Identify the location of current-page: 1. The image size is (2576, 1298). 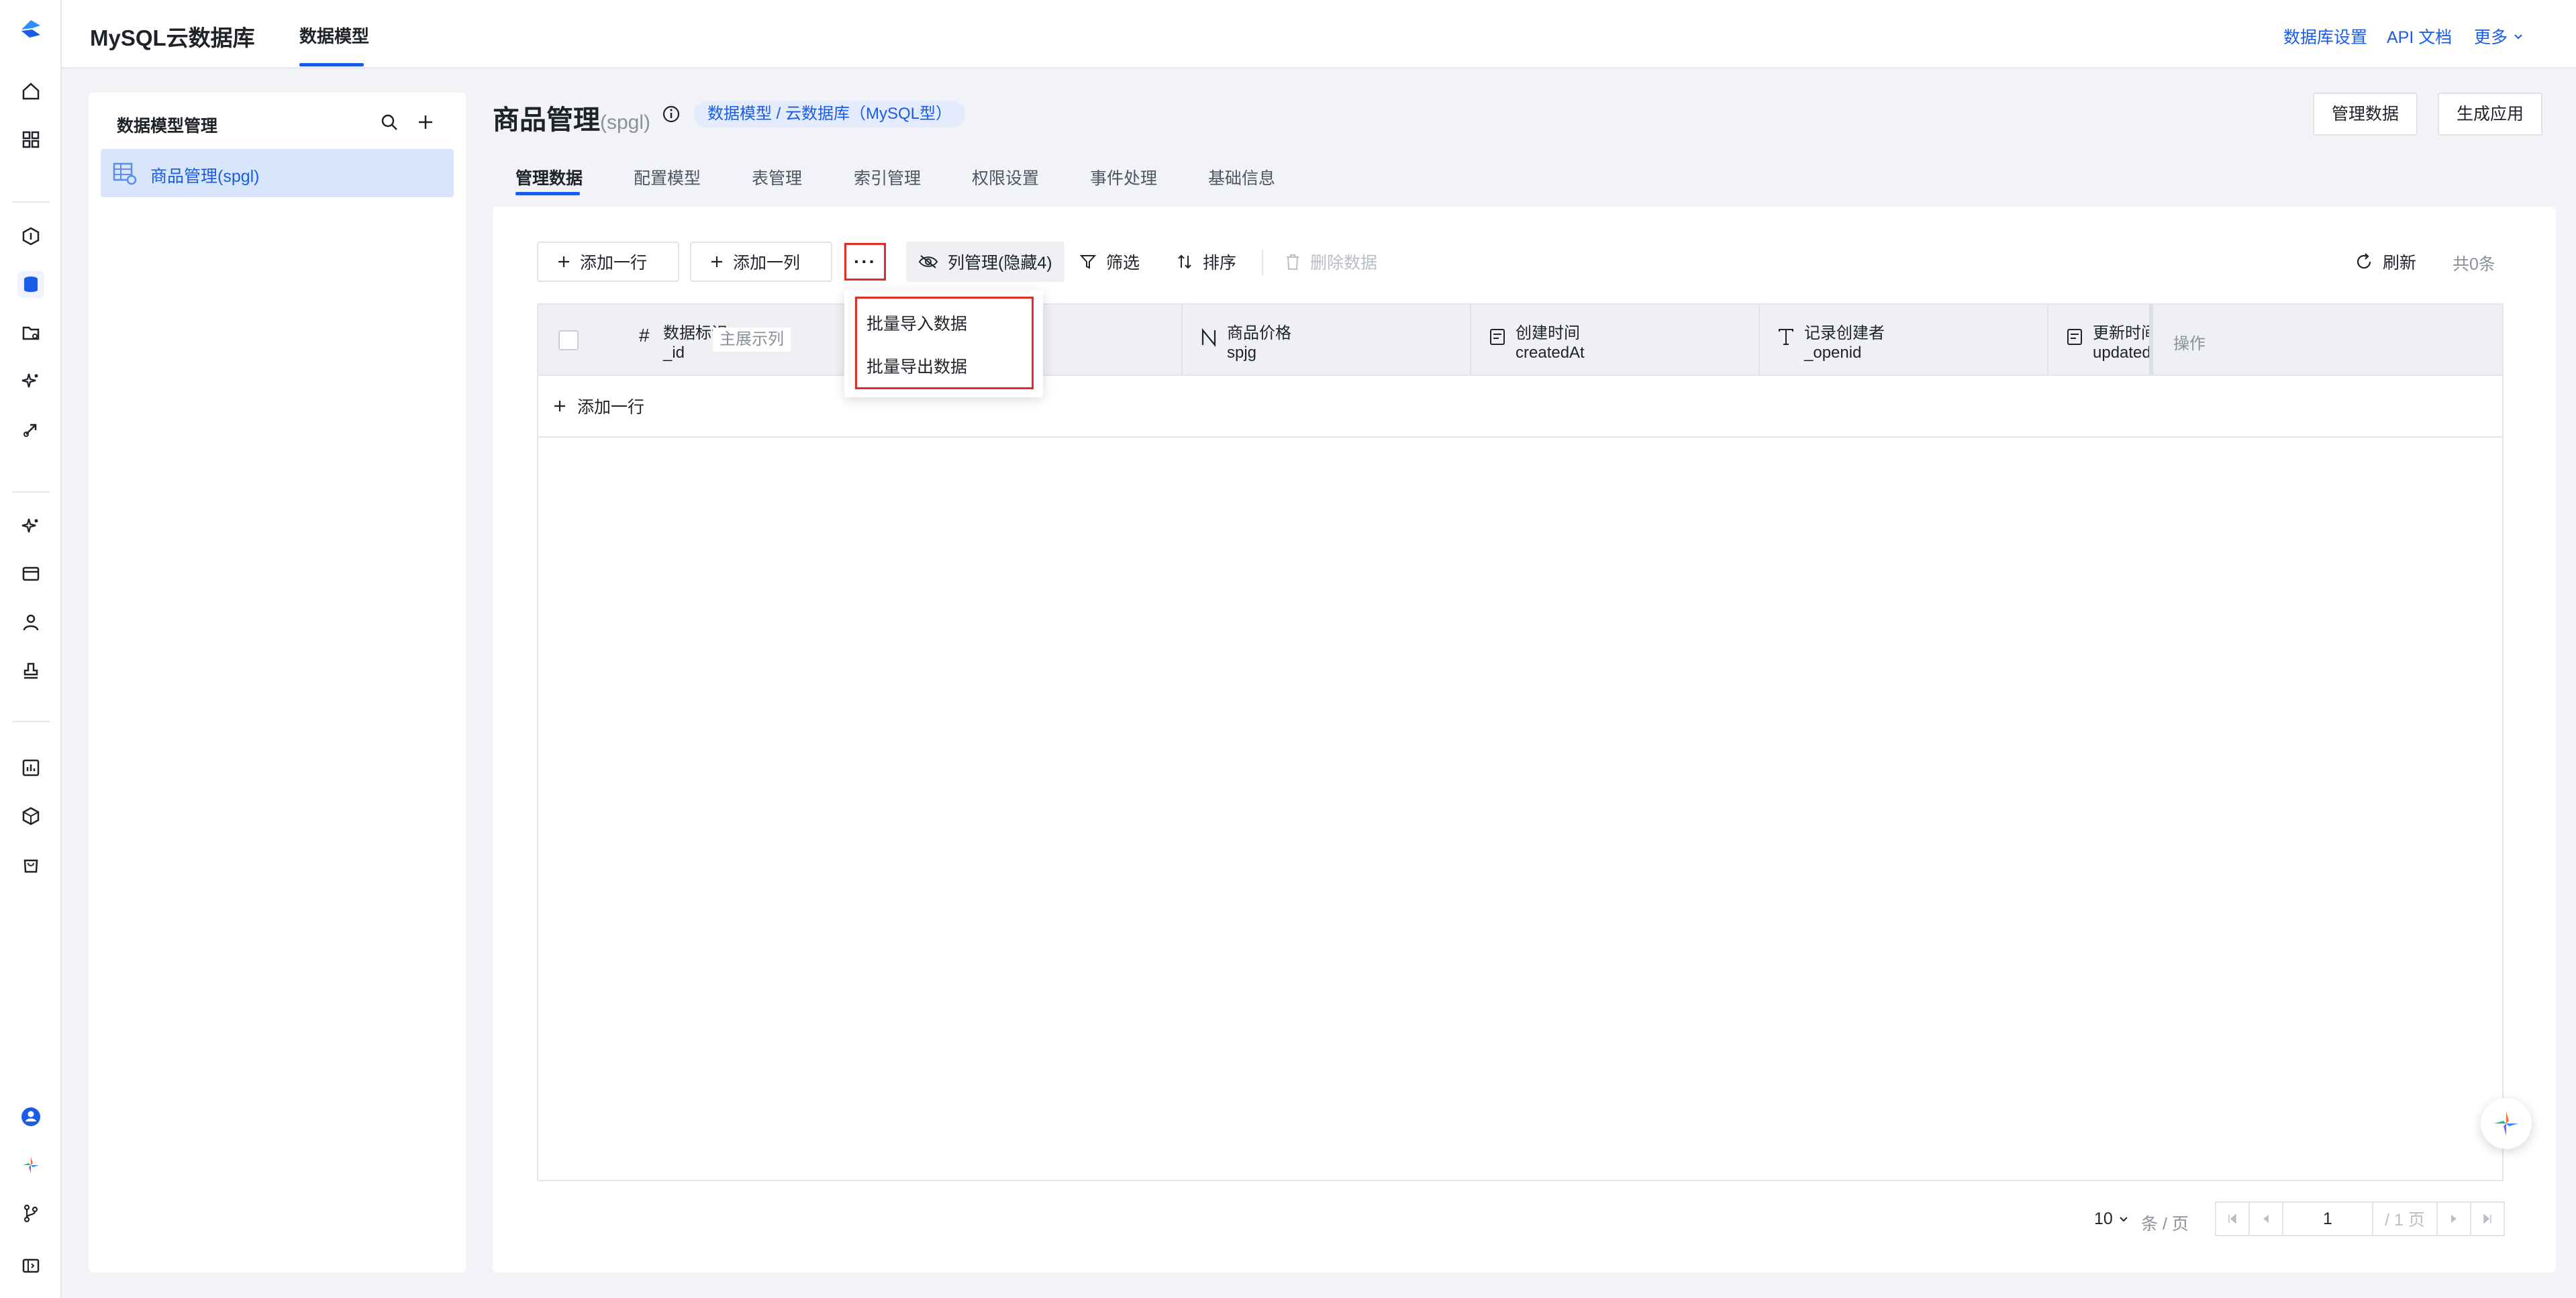
(2327, 1218).